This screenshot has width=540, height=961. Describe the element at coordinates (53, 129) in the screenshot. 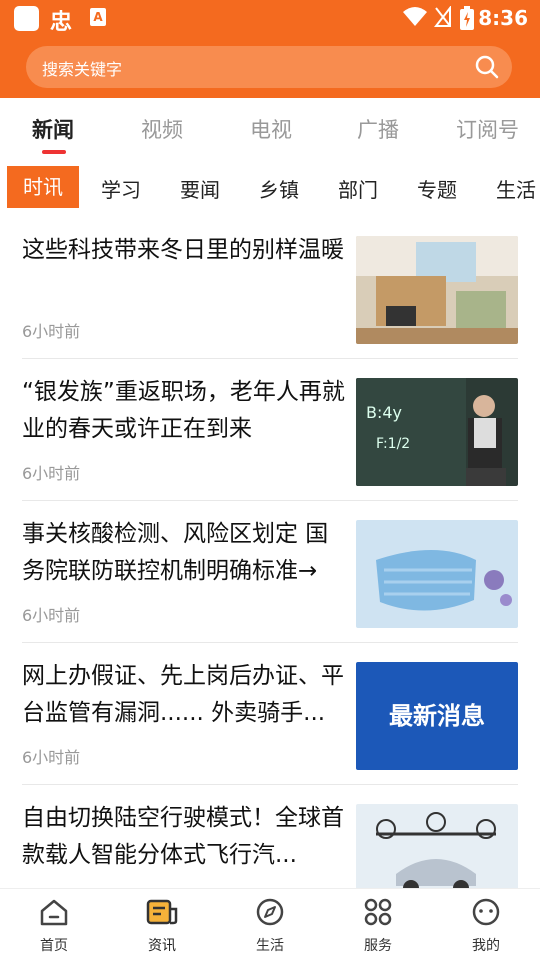

I see `tab-news: 新闻` at that location.